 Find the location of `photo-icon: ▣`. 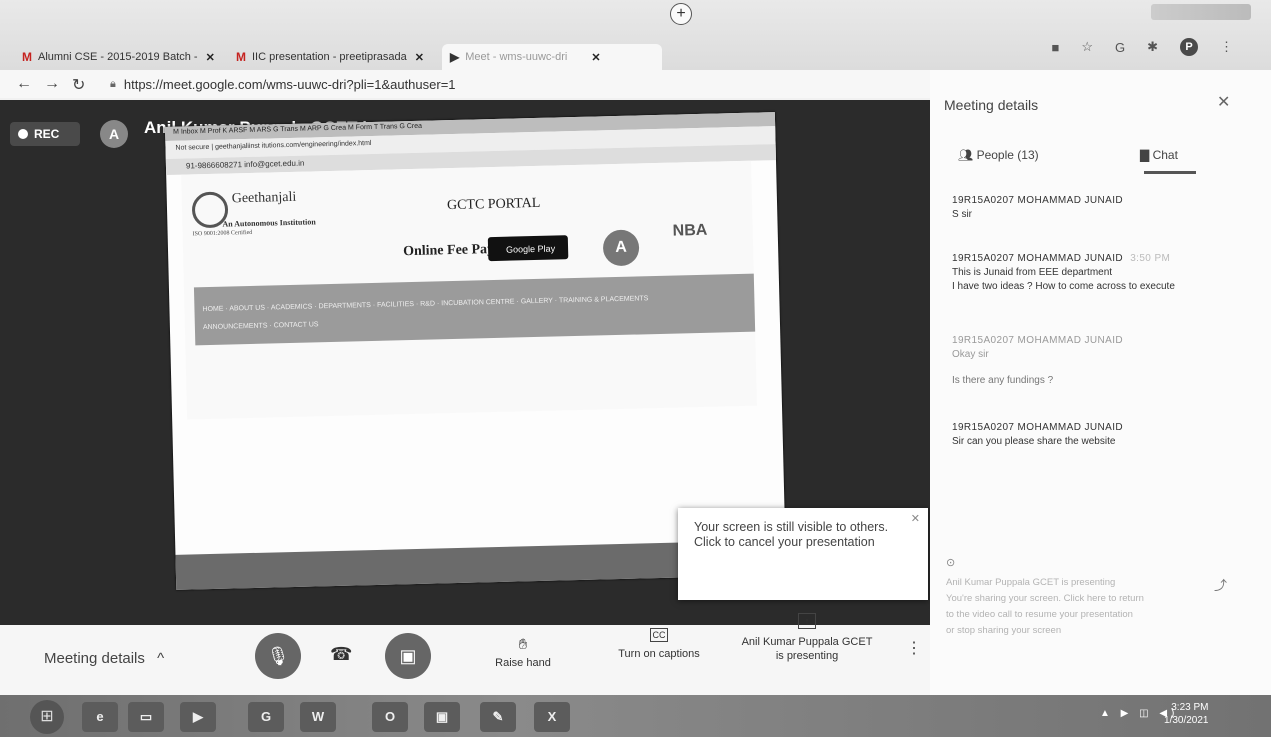

photo-icon: ▣ is located at coordinates (442, 717).